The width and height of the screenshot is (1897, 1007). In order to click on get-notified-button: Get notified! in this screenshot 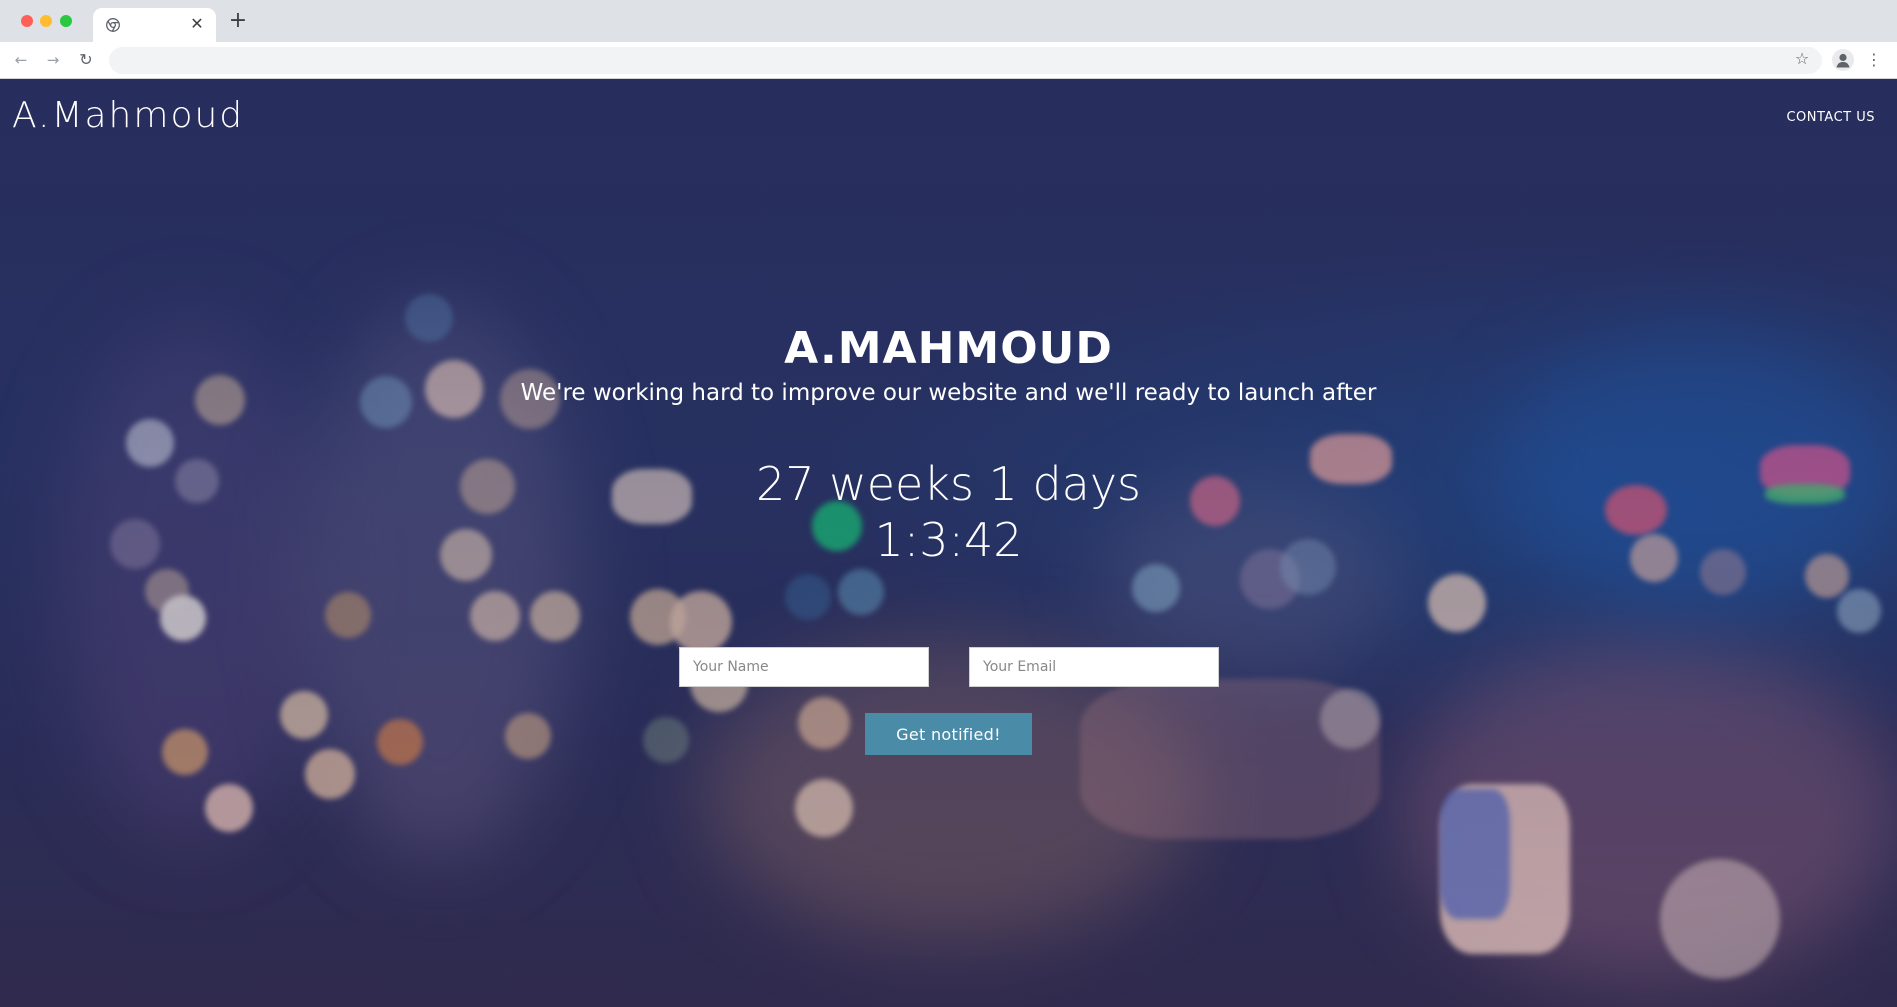, I will do `click(948, 734)`.